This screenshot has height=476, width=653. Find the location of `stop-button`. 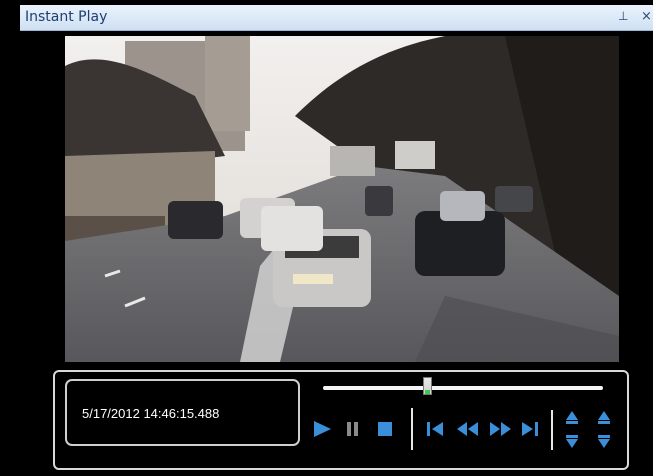

stop-button is located at coordinates (385, 429).